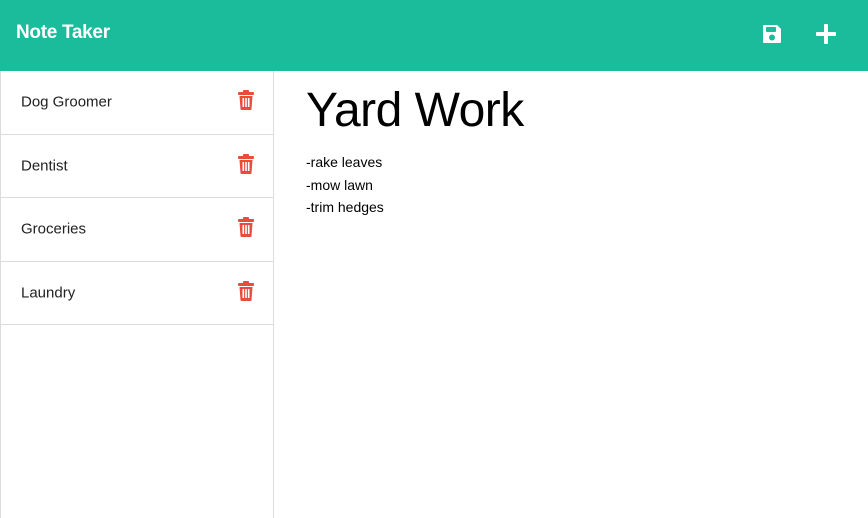  Describe the element at coordinates (434, 35) in the screenshot. I see `navbar: Note Taker` at that location.